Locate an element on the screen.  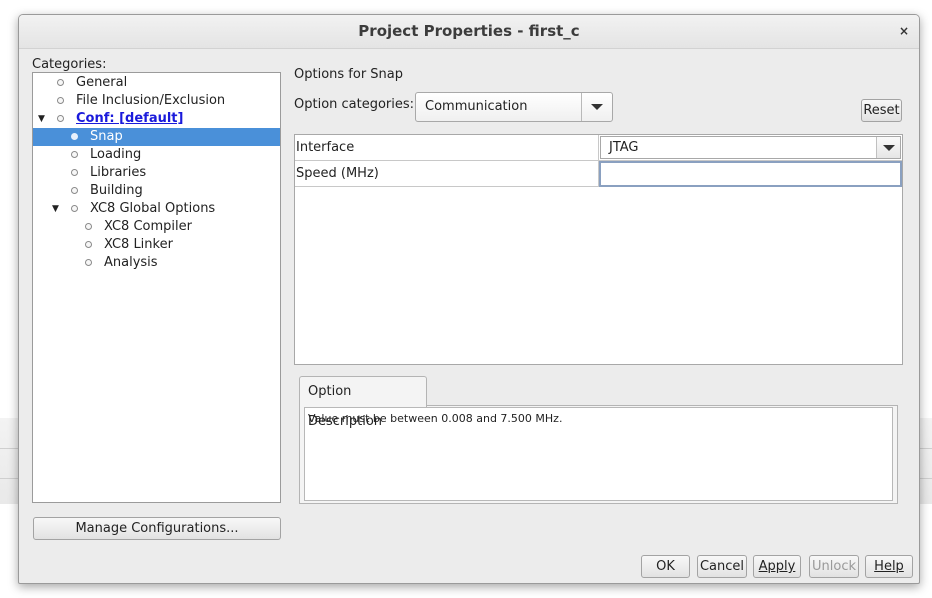
apply-button: Apply is located at coordinates (777, 566).